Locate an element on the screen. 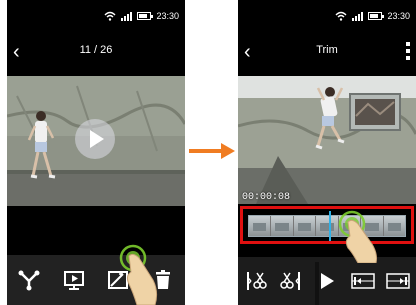  header: ‹ Trim is located at coordinates (327, 52).